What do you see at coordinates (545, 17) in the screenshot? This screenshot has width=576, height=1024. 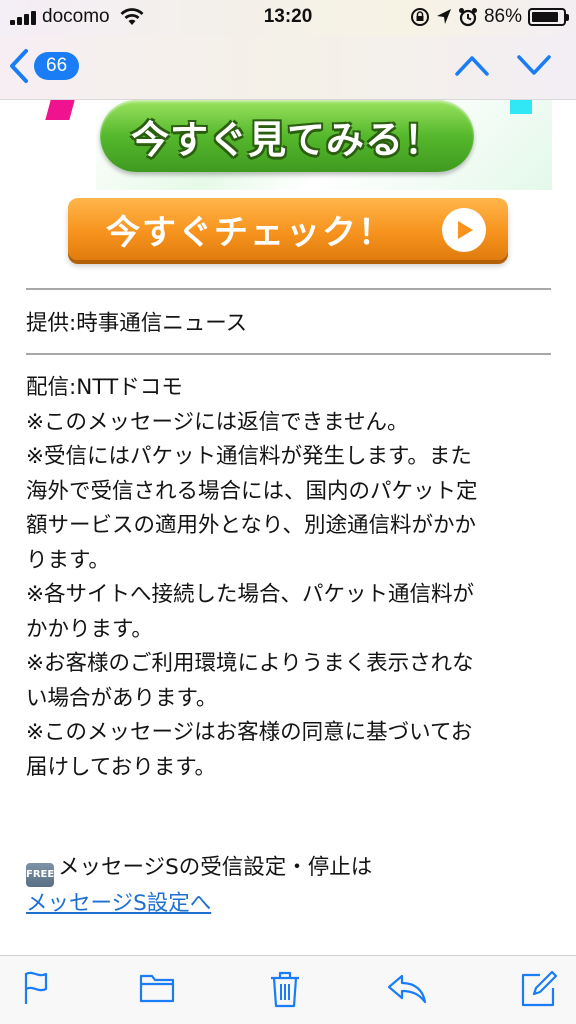 I see `battery-level-fill` at bounding box center [545, 17].